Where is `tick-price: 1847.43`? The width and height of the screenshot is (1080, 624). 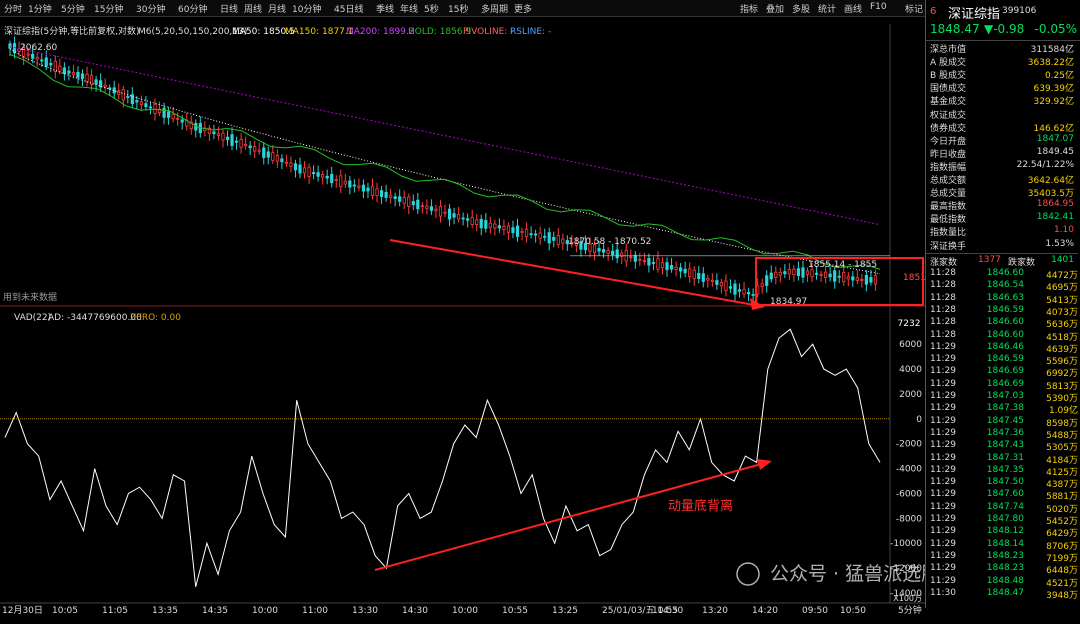 tick-price: 1847.43 is located at coordinates (1005, 445).